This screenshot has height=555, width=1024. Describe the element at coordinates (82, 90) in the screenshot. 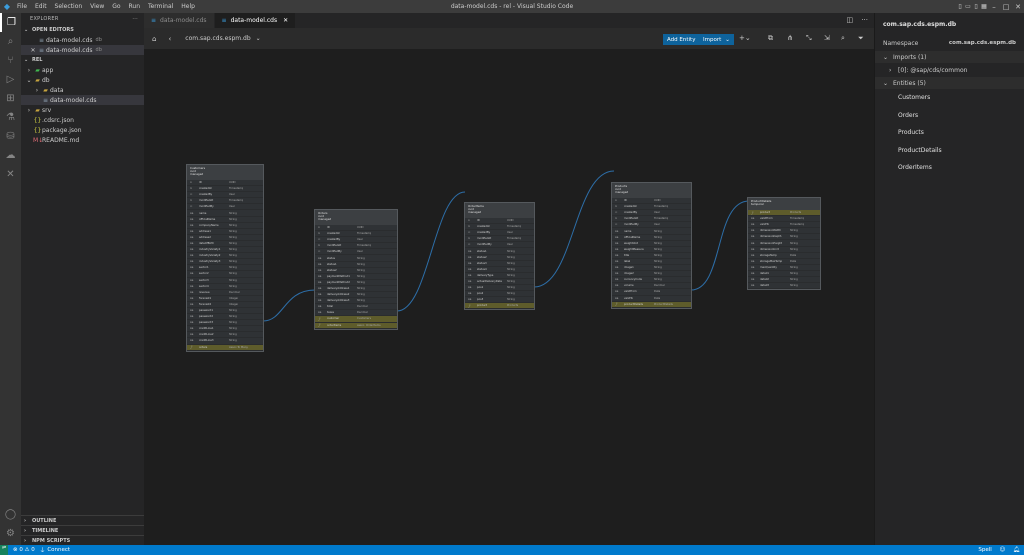

I see `tree-folder-data: › ▰ data` at that location.